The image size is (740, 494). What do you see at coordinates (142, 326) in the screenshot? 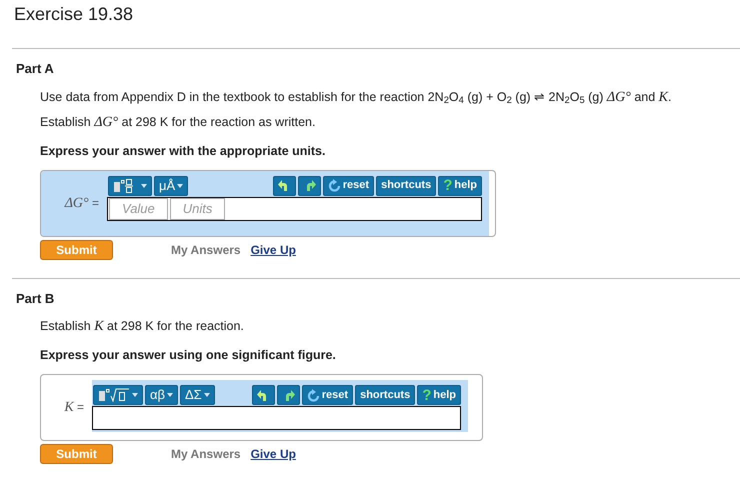
I see `question-text: Establish K at 298 K for the reaction.` at bounding box center [142, 326].